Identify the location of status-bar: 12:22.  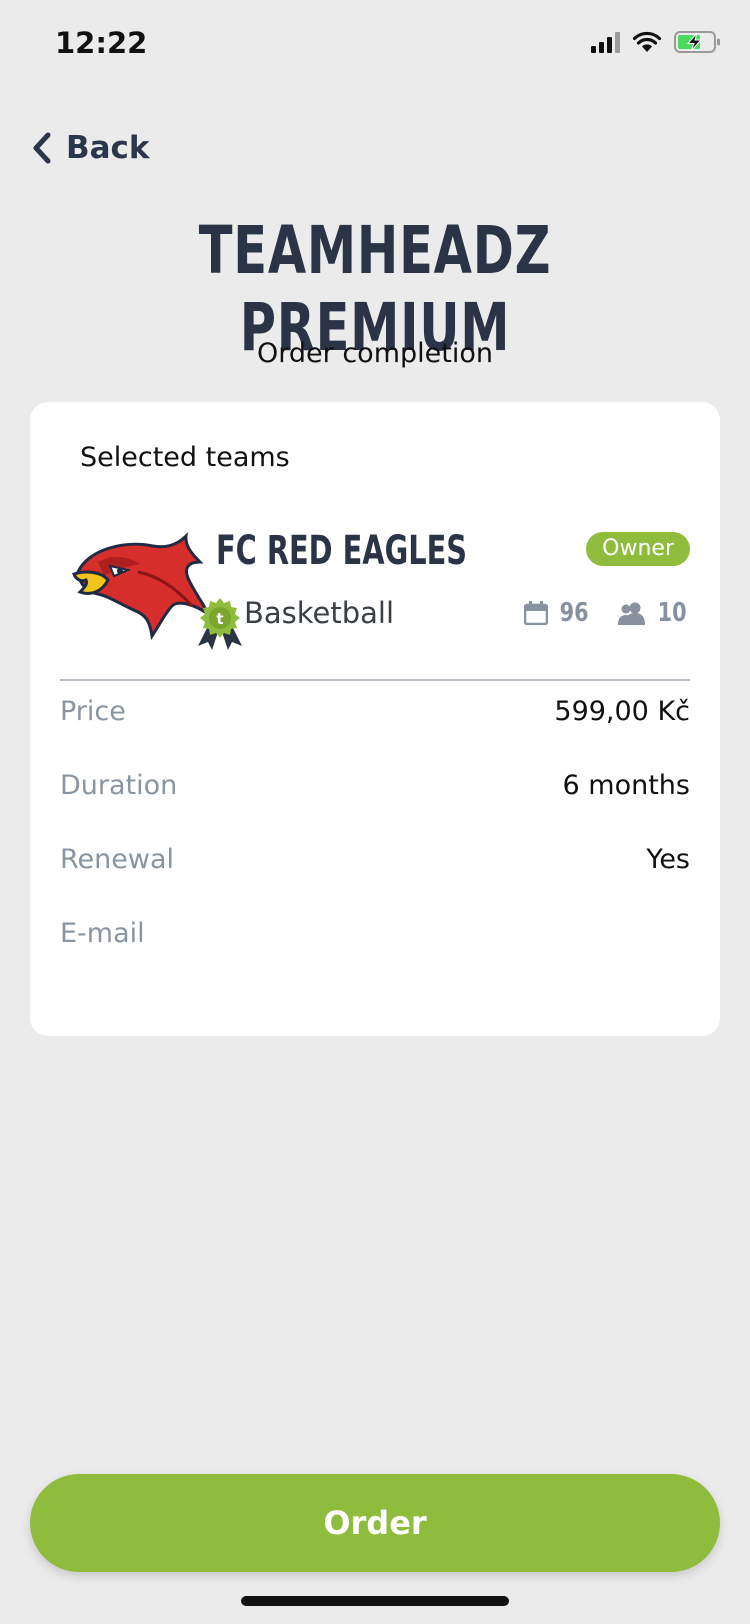
(375, 45).